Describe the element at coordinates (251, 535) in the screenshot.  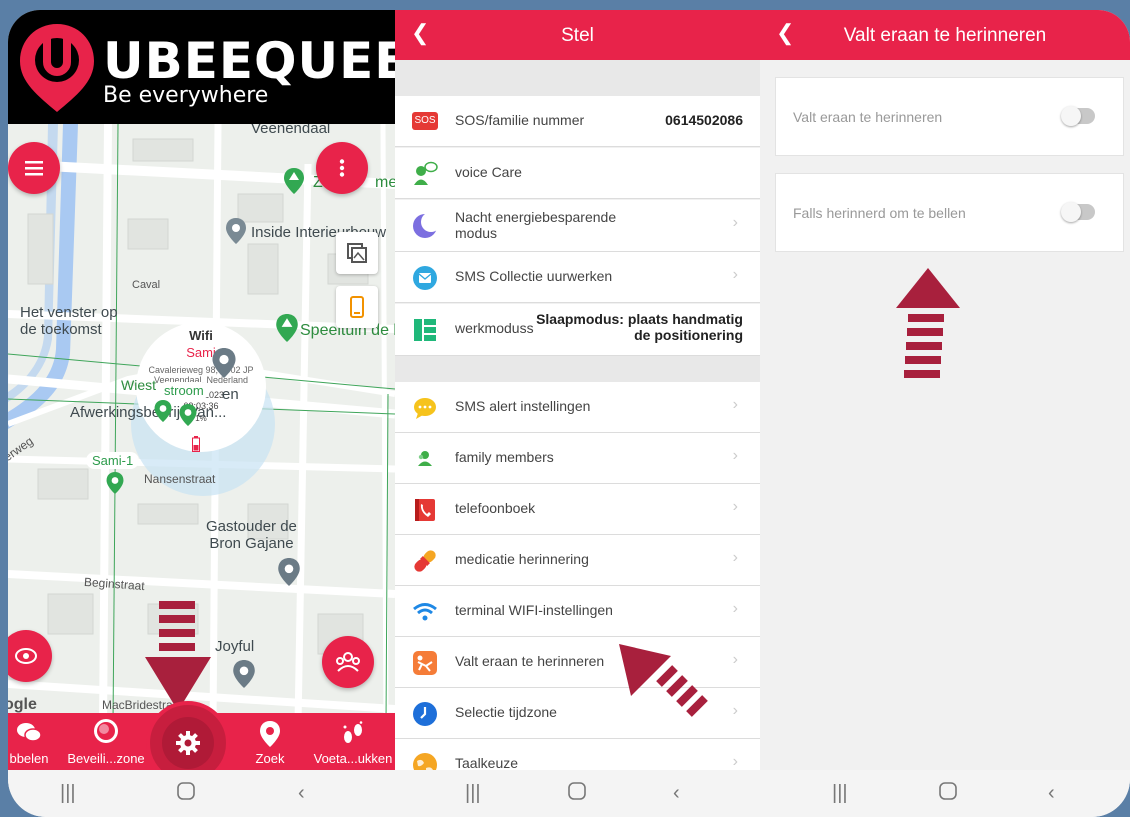
I see `map-label-gastouder: Gastouder de Bron Gajane` at that location.